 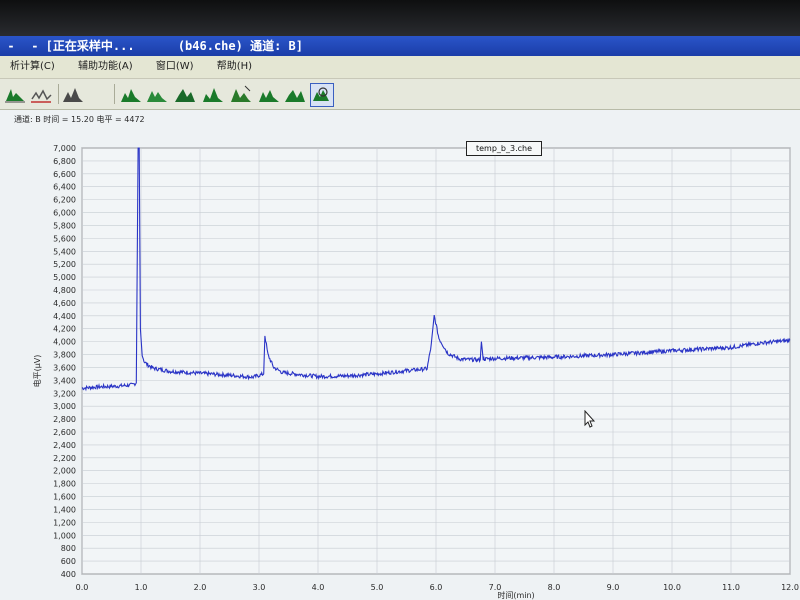 What do you see at coordinates (504, 148) in the screenshot?
I see `file-label: temp_b_3.che` at bounding box center [504, 148].